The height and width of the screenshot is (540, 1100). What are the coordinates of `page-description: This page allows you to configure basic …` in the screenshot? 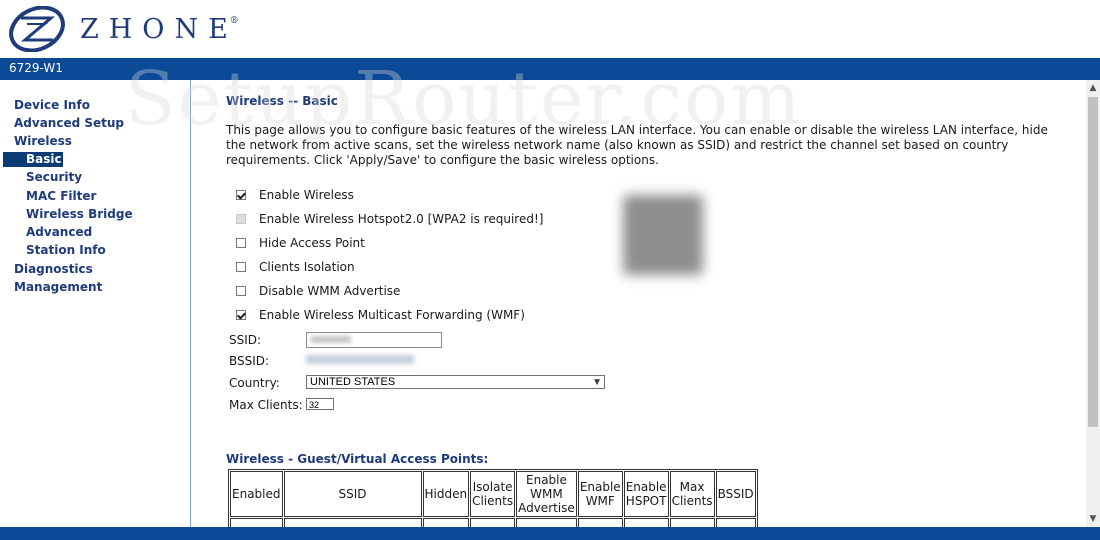 It's located at (637, 145).